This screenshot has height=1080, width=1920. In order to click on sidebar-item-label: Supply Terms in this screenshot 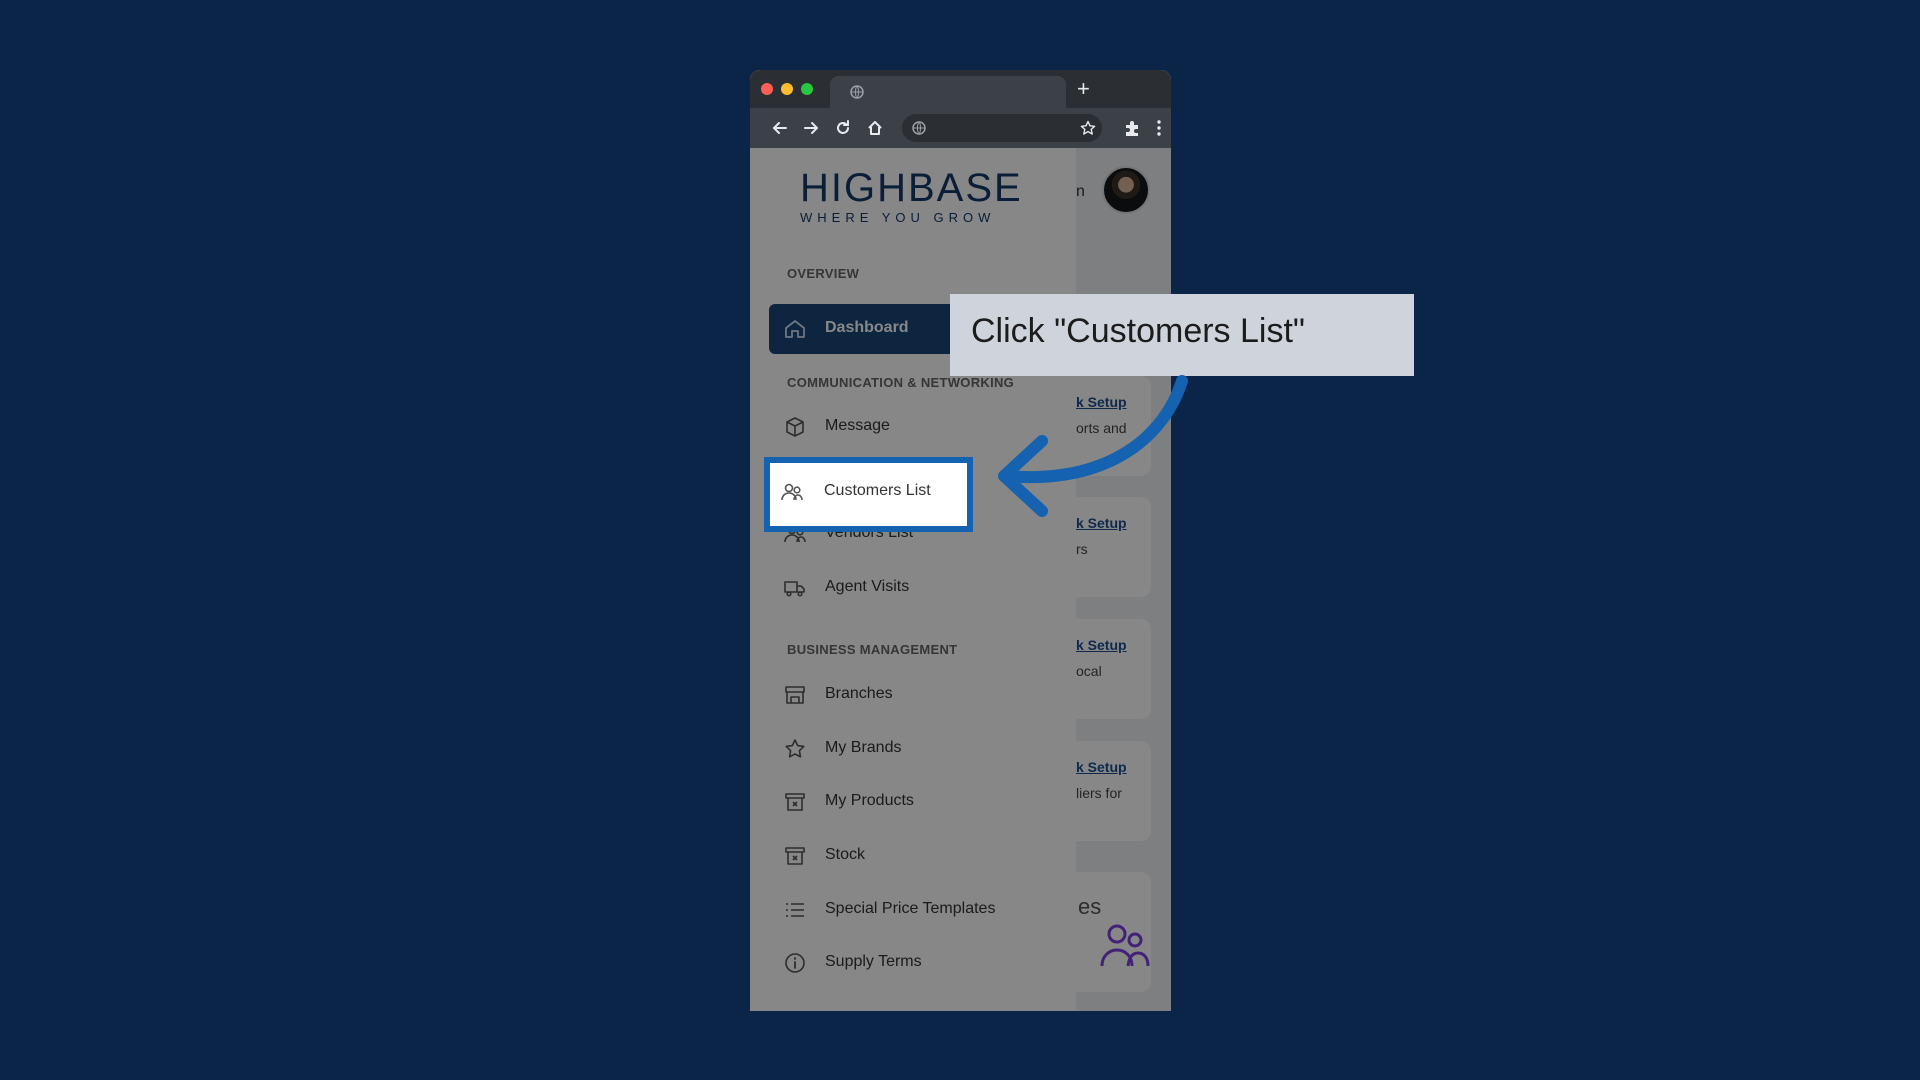, I will do `click(873, 961)`.